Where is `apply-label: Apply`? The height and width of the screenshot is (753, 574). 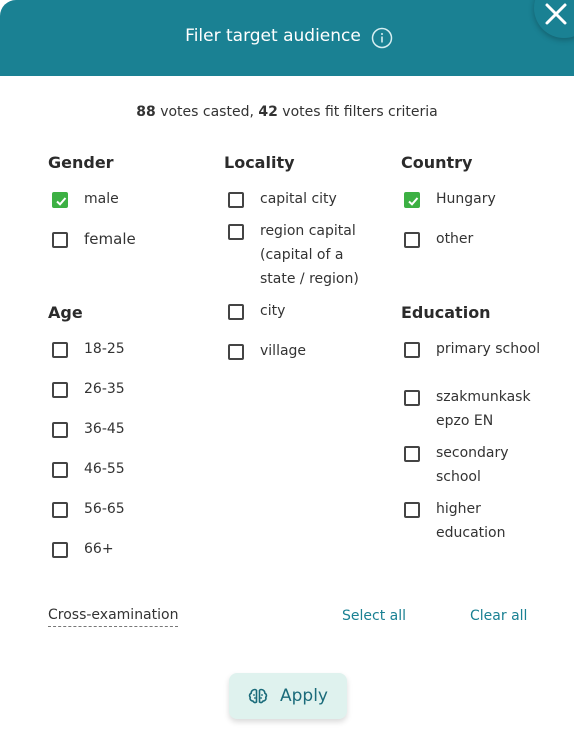
apply-label: Apply is located at coordinates (304, 696).